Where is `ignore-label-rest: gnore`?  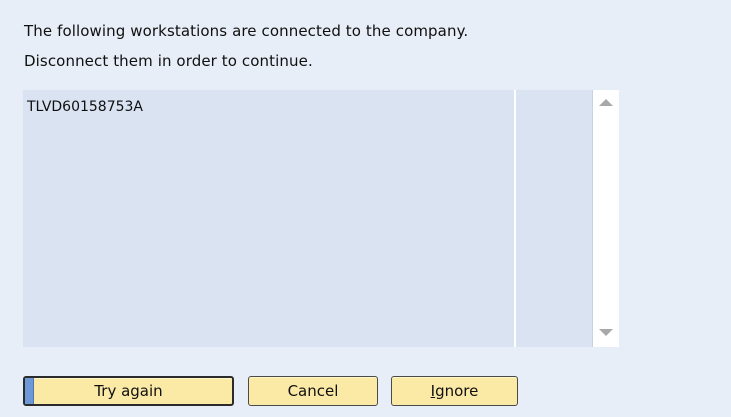 ignore-label-rest: gnore is located at coordinates (457, 391).